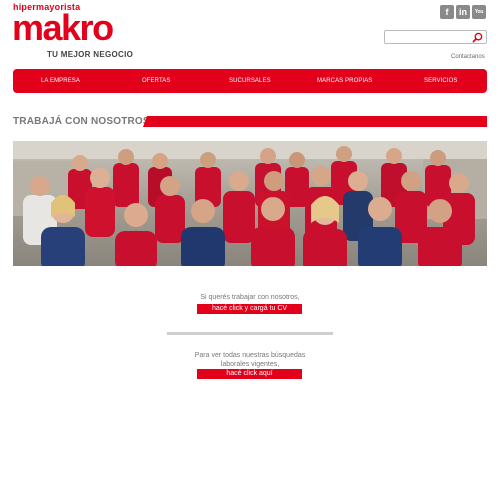 The width and height of the screenshot is (500, 500). Describe the element at coordinates (468, 57) in the screenshot. I see `contact-link: Contactanos` at that location.